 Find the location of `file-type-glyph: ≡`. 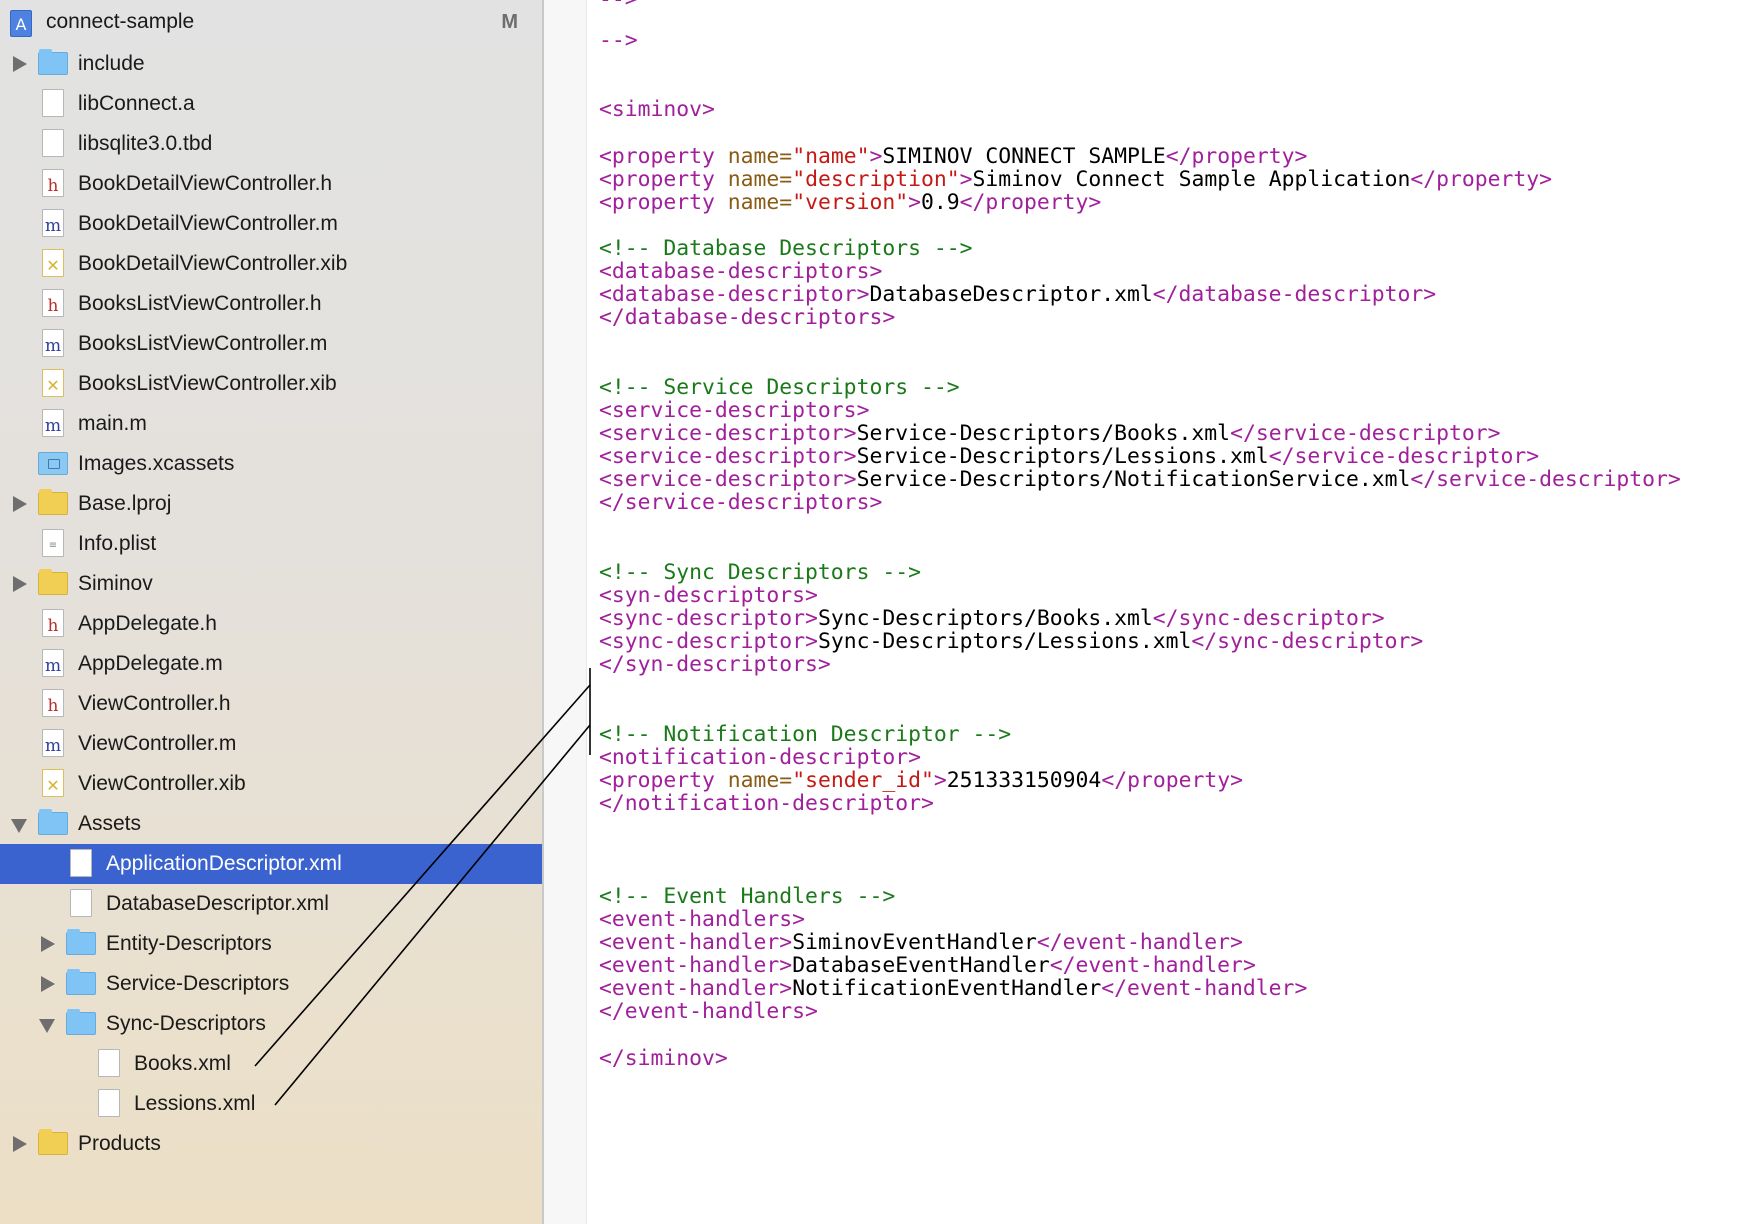

file-type-glyph: ≡ is located at coordinates (53, 545).